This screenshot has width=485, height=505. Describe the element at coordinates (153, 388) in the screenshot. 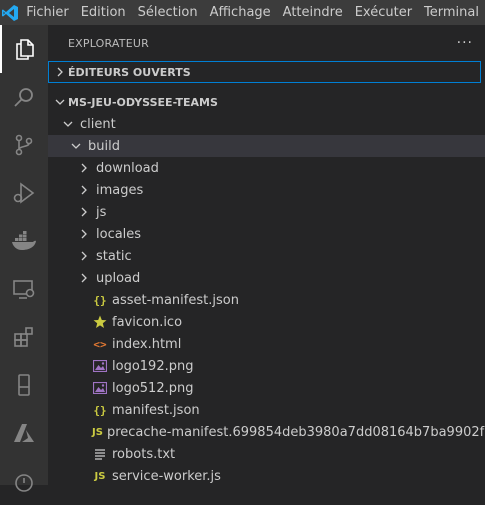

I see `file-label: logo512.png` at that location.